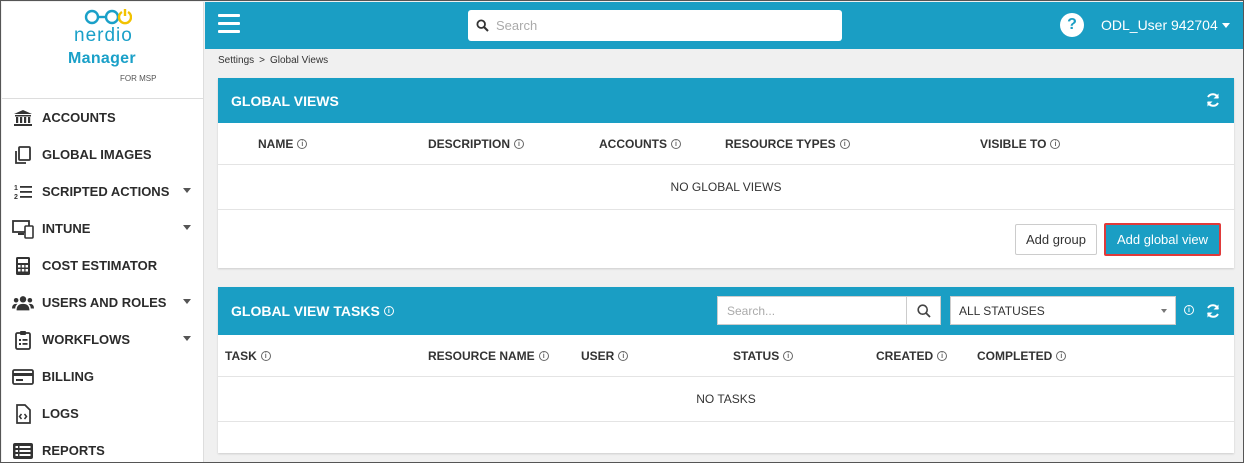 The image size is (1244, 463). I want to click on column-label: COMPLETED, so click(1015, 356).